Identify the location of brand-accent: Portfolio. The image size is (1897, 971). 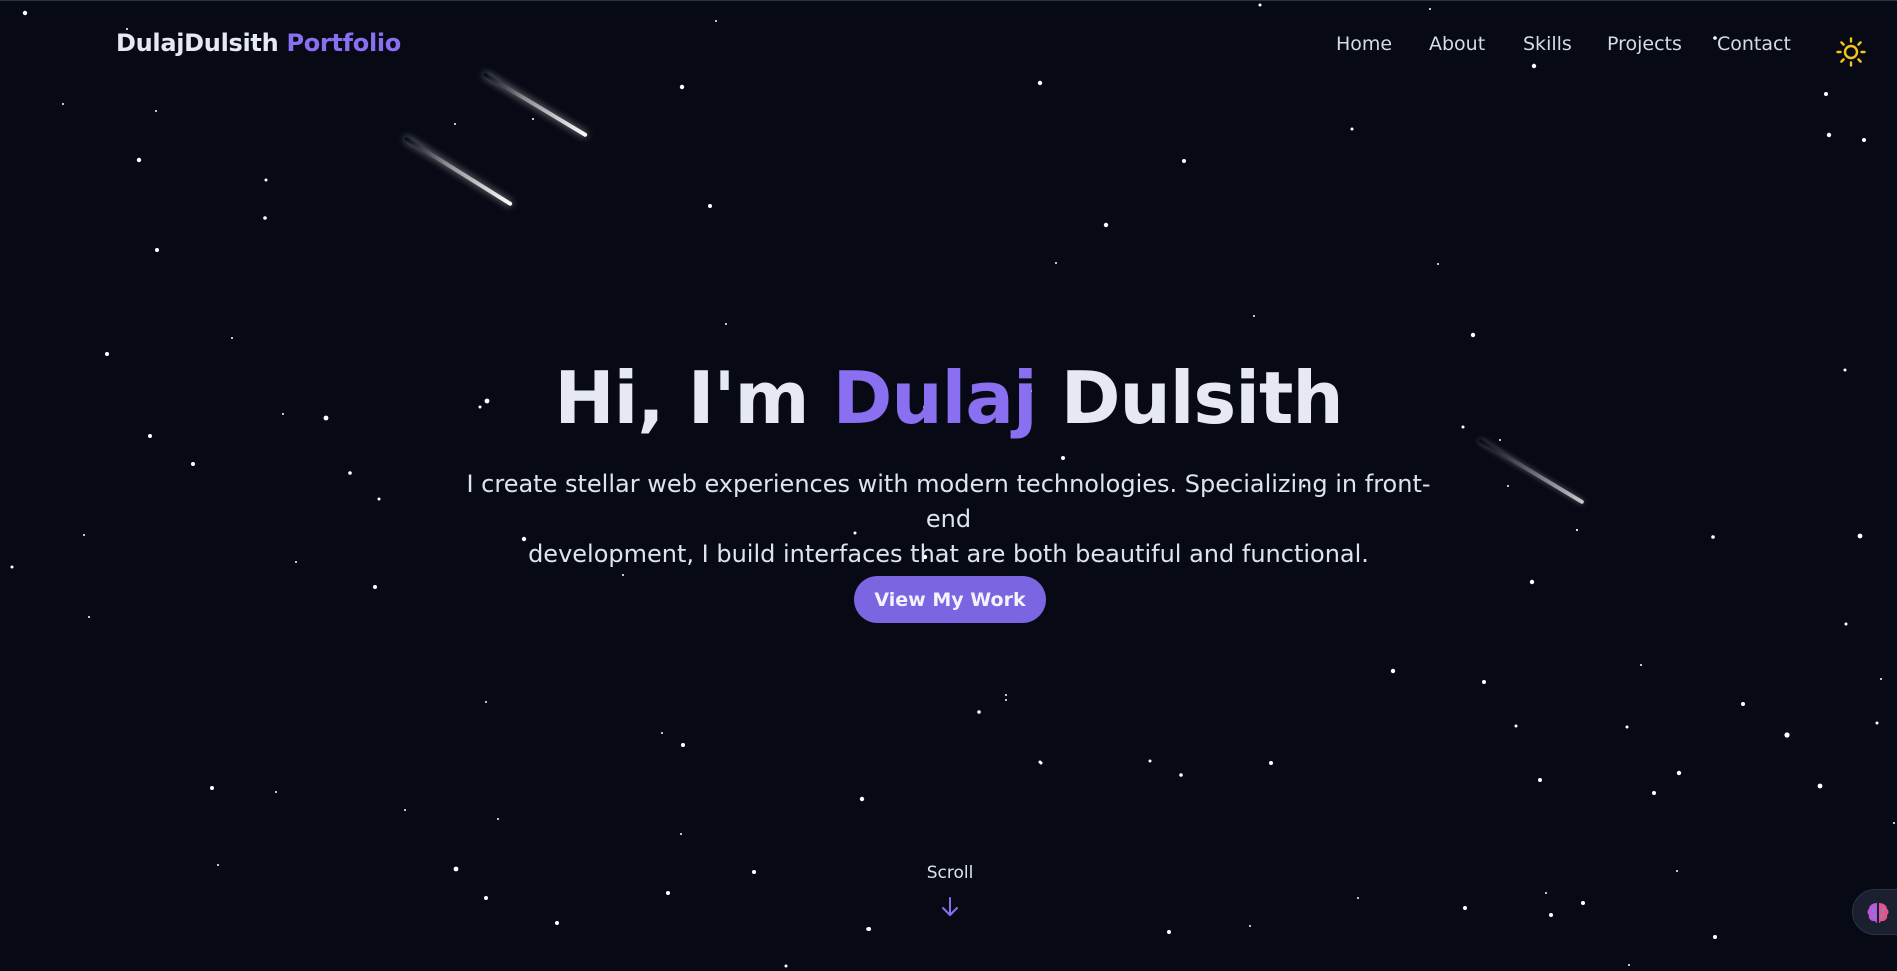
(343, 43).